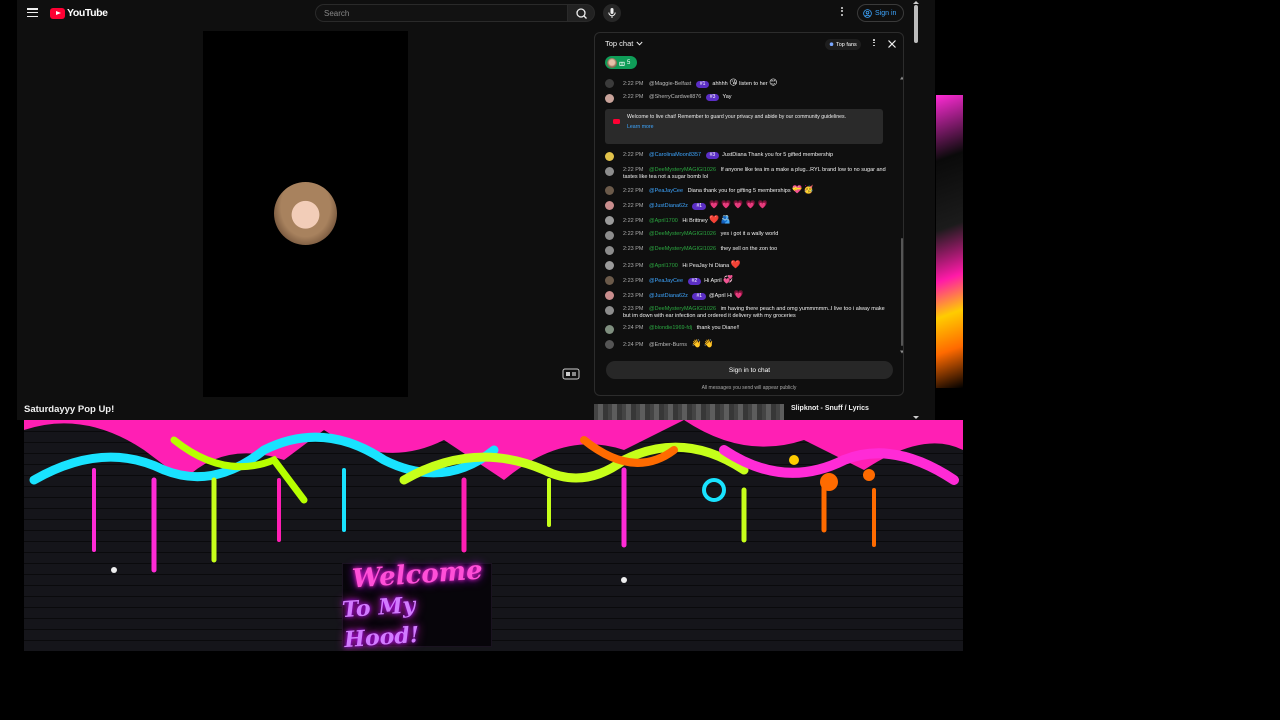  What do you see at coordinates (695, 220) in the screenshot?
I see `message-text: Hi Brittney` at bounding box center [695, 220].